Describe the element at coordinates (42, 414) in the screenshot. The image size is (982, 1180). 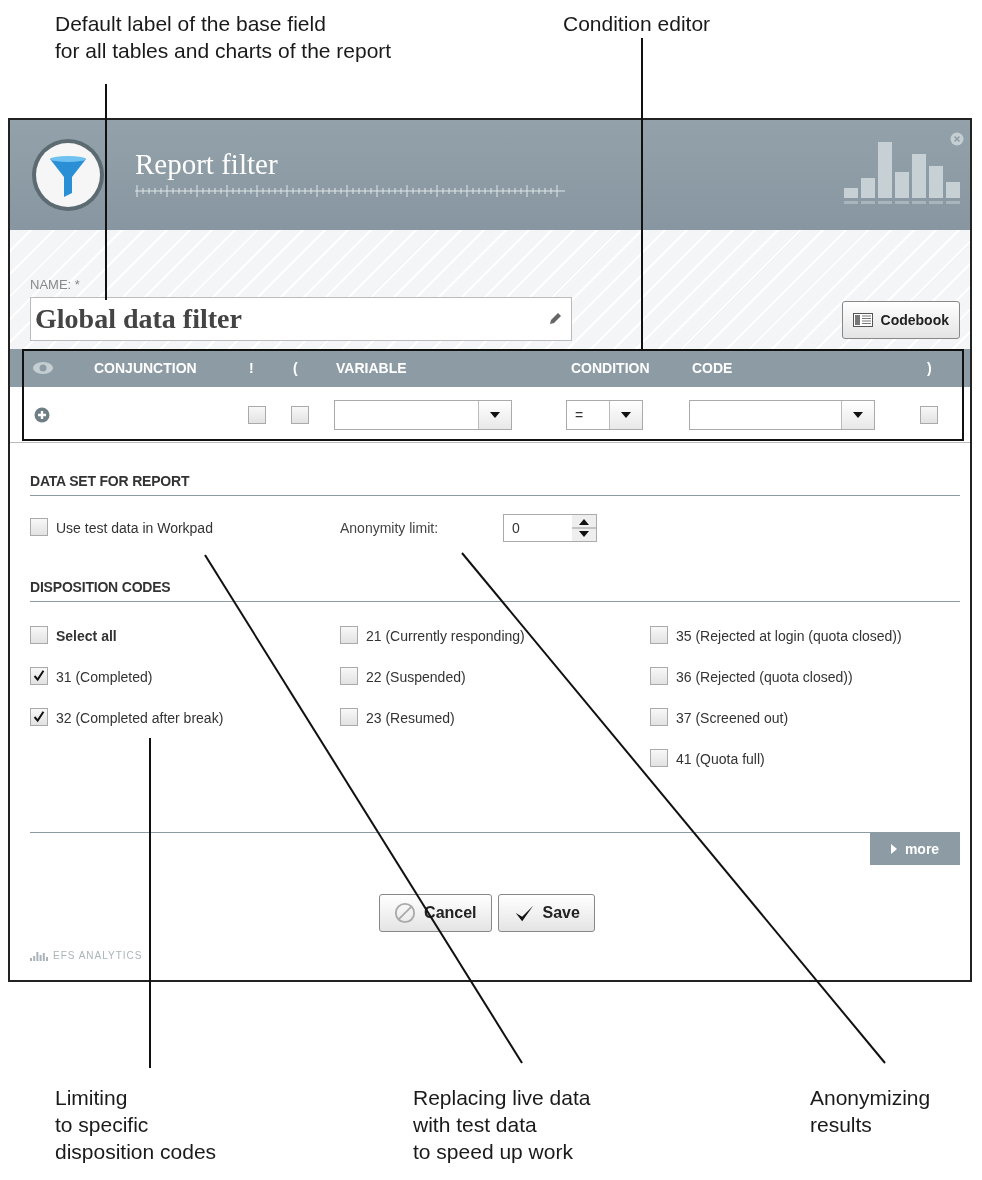
I see `add-icon` at that location.